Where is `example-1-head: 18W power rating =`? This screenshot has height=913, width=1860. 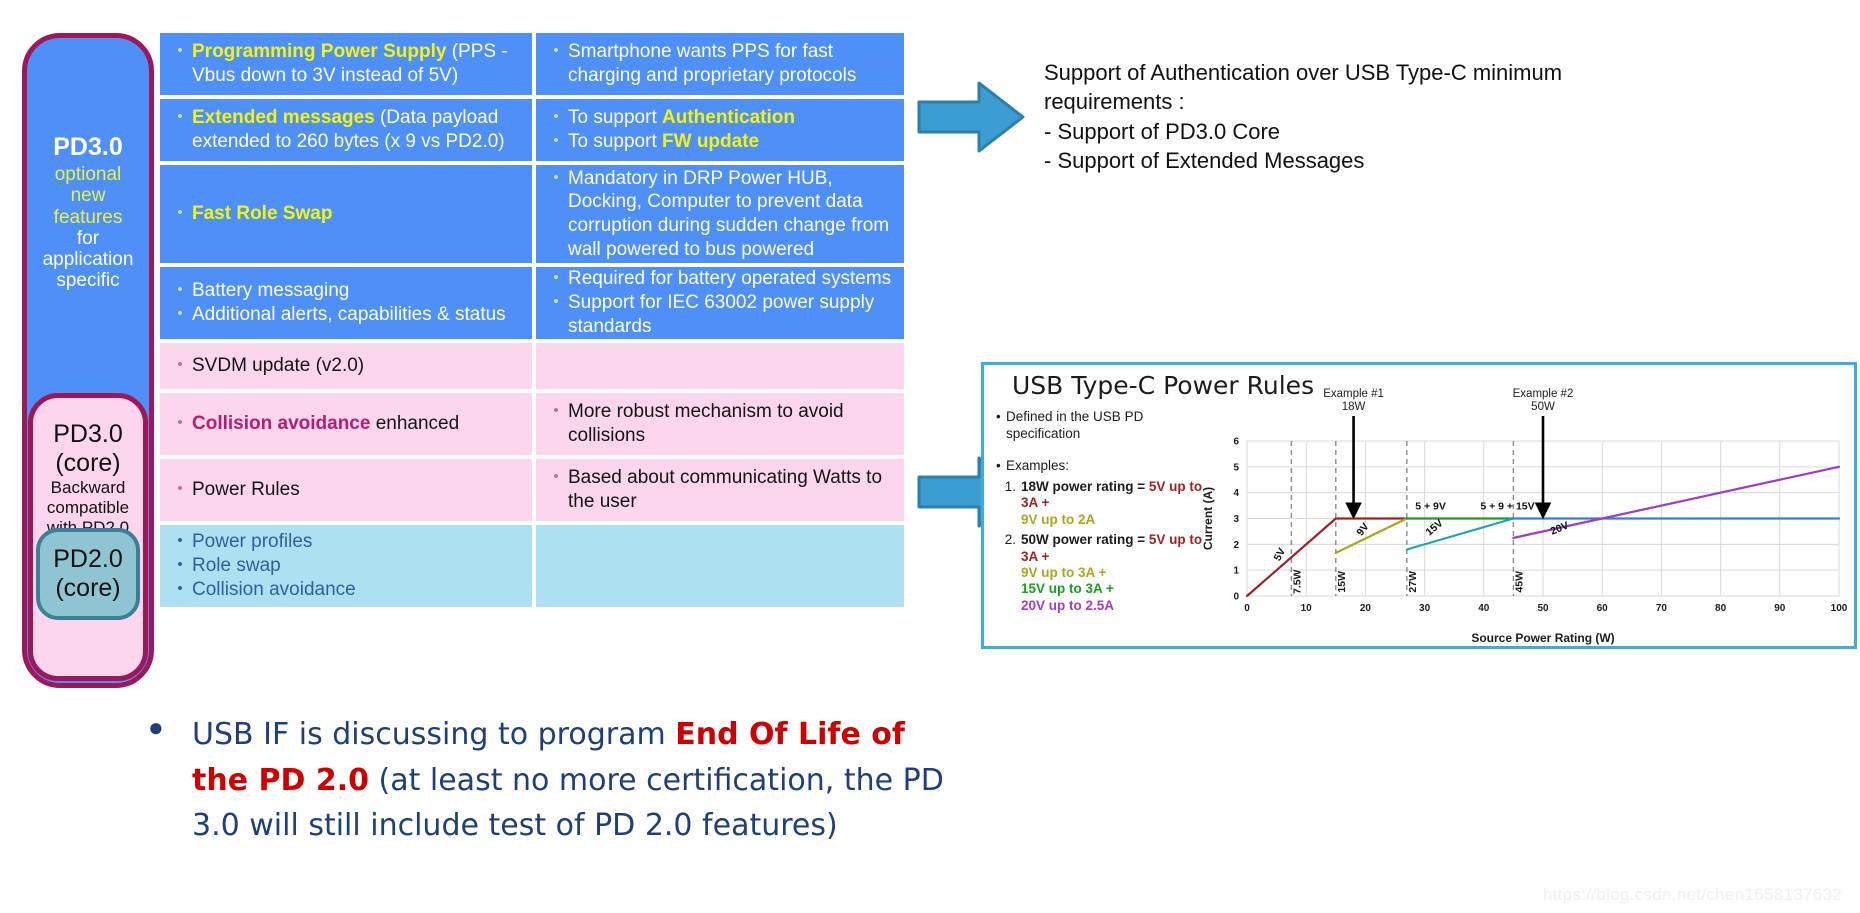 example-1-head: 18W power rating = is located at coordinates (1085, 486).